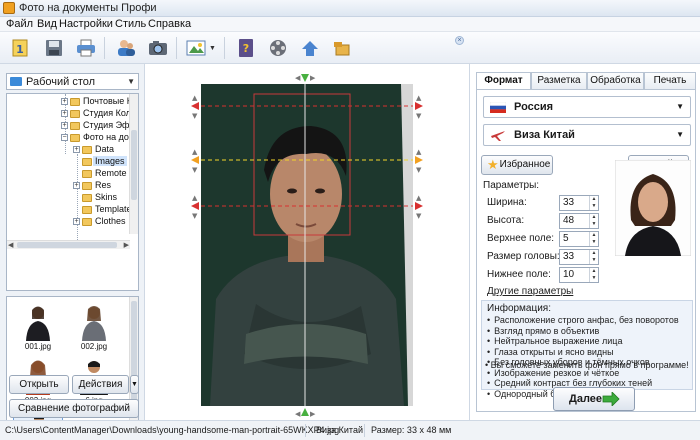  I want to click on height-spinner: 48 ▲ ▼, so click(579, 221).